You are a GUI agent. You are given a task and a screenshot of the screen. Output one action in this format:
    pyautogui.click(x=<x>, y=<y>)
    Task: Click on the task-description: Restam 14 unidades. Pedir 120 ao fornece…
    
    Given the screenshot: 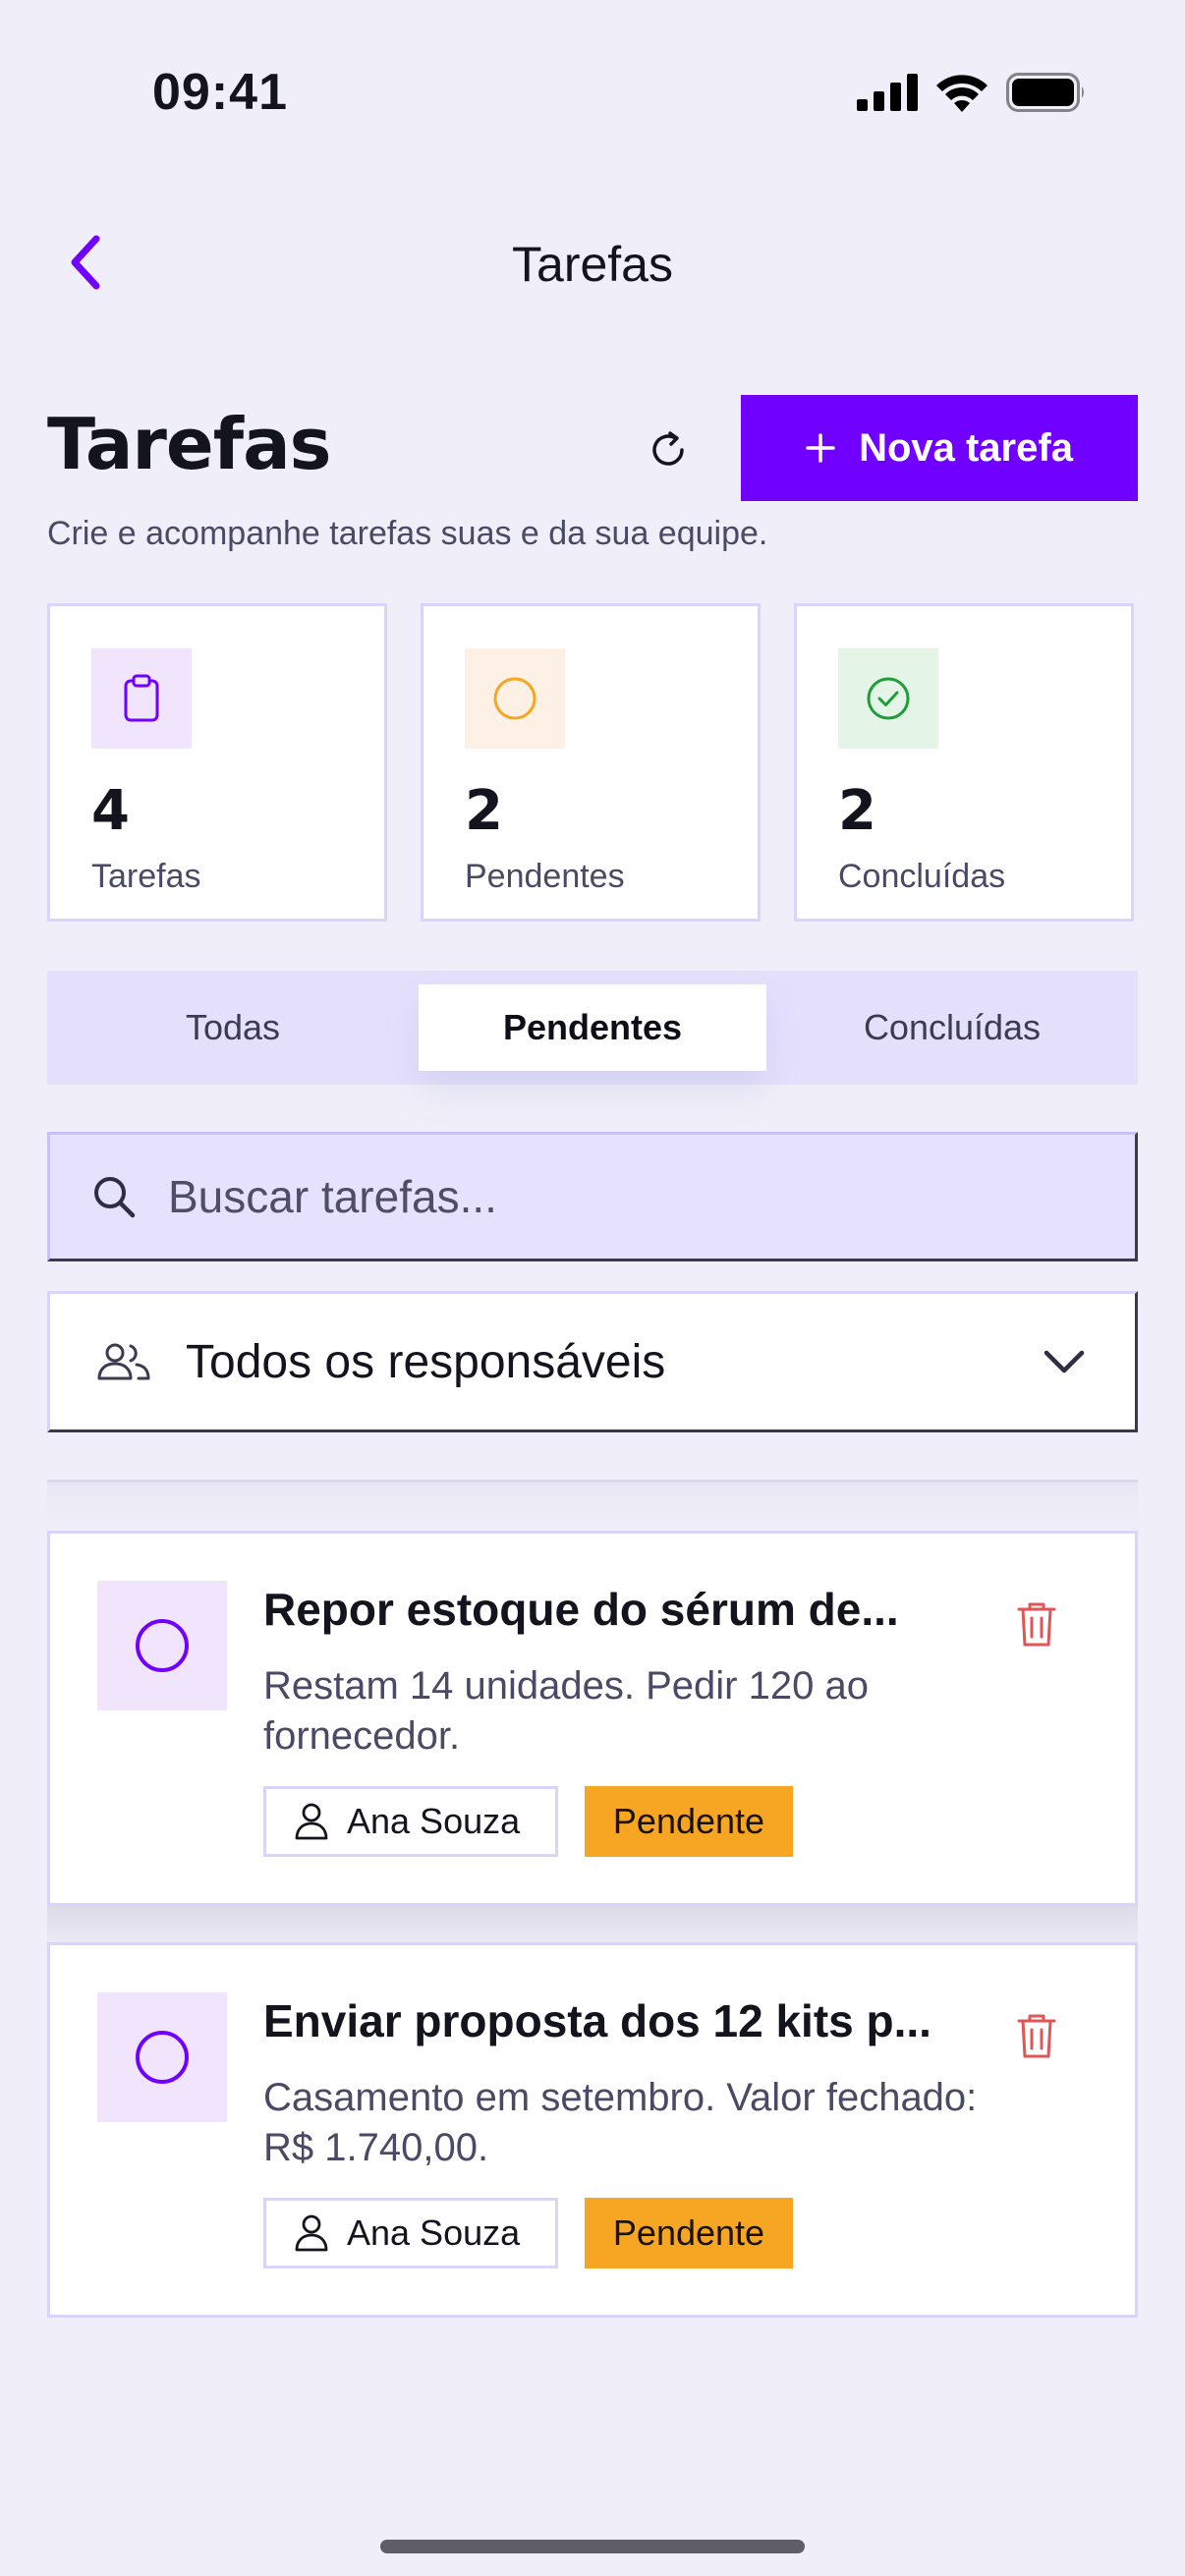 What is the action you would take?
    pyautogui.click(x=566, y=1711)
    